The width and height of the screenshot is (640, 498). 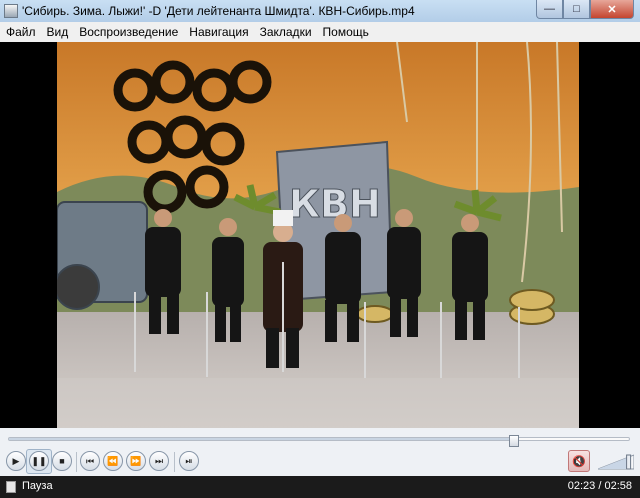 I want to click on menu-file: Файл, so click(x=20, y=32).